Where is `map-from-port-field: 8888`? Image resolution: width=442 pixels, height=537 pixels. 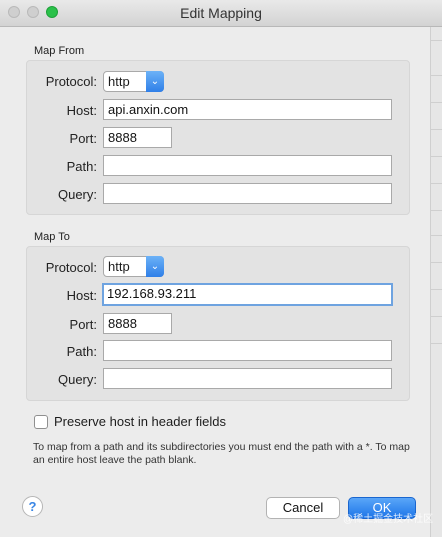 map-from-port-field: 8888 is located at coordinates (137, 137).